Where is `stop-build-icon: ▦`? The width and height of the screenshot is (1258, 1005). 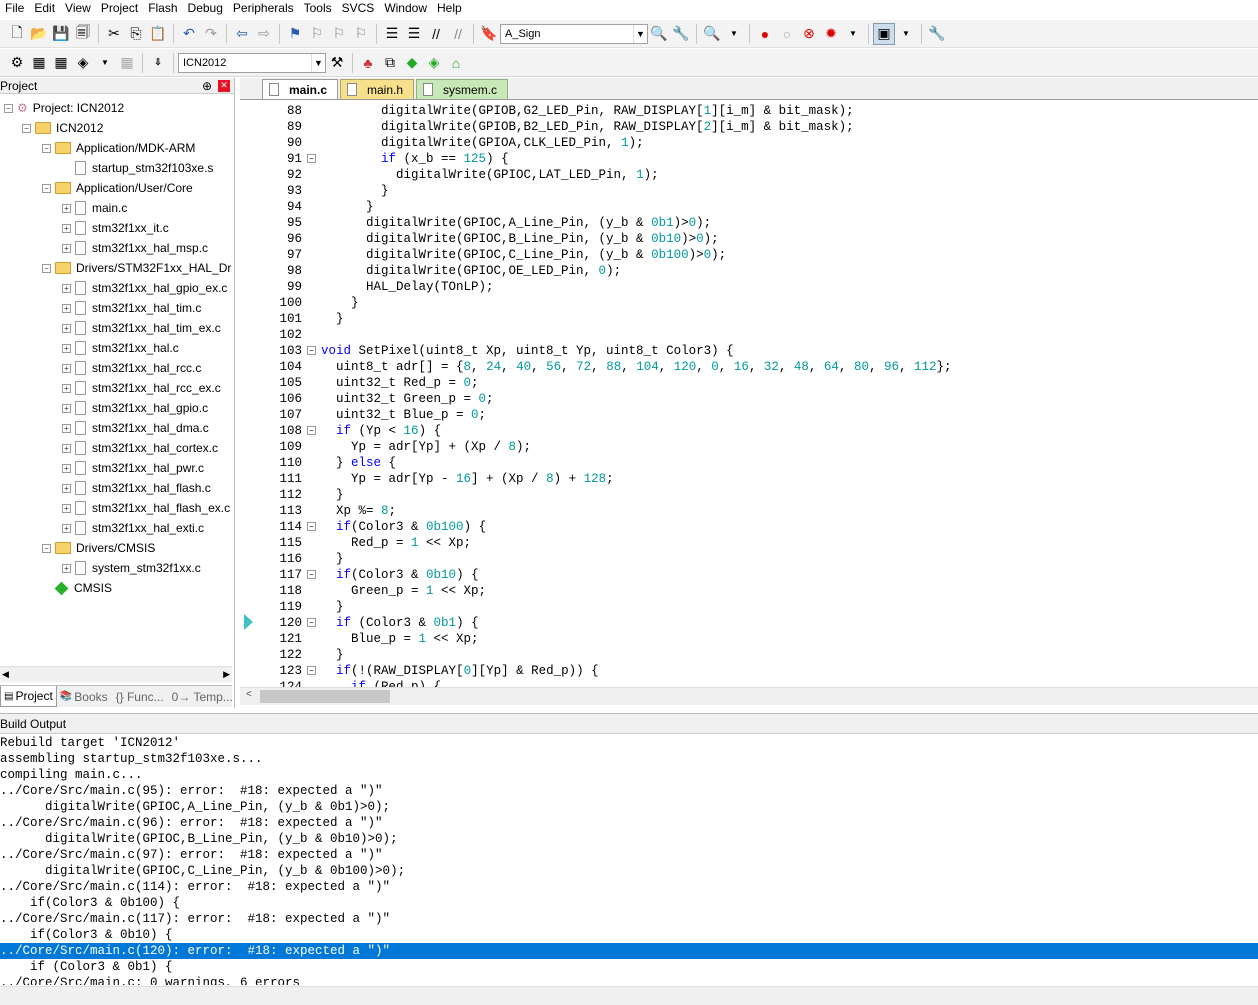 stop-build-icon: ▦ is located at coordinates (127, 63).